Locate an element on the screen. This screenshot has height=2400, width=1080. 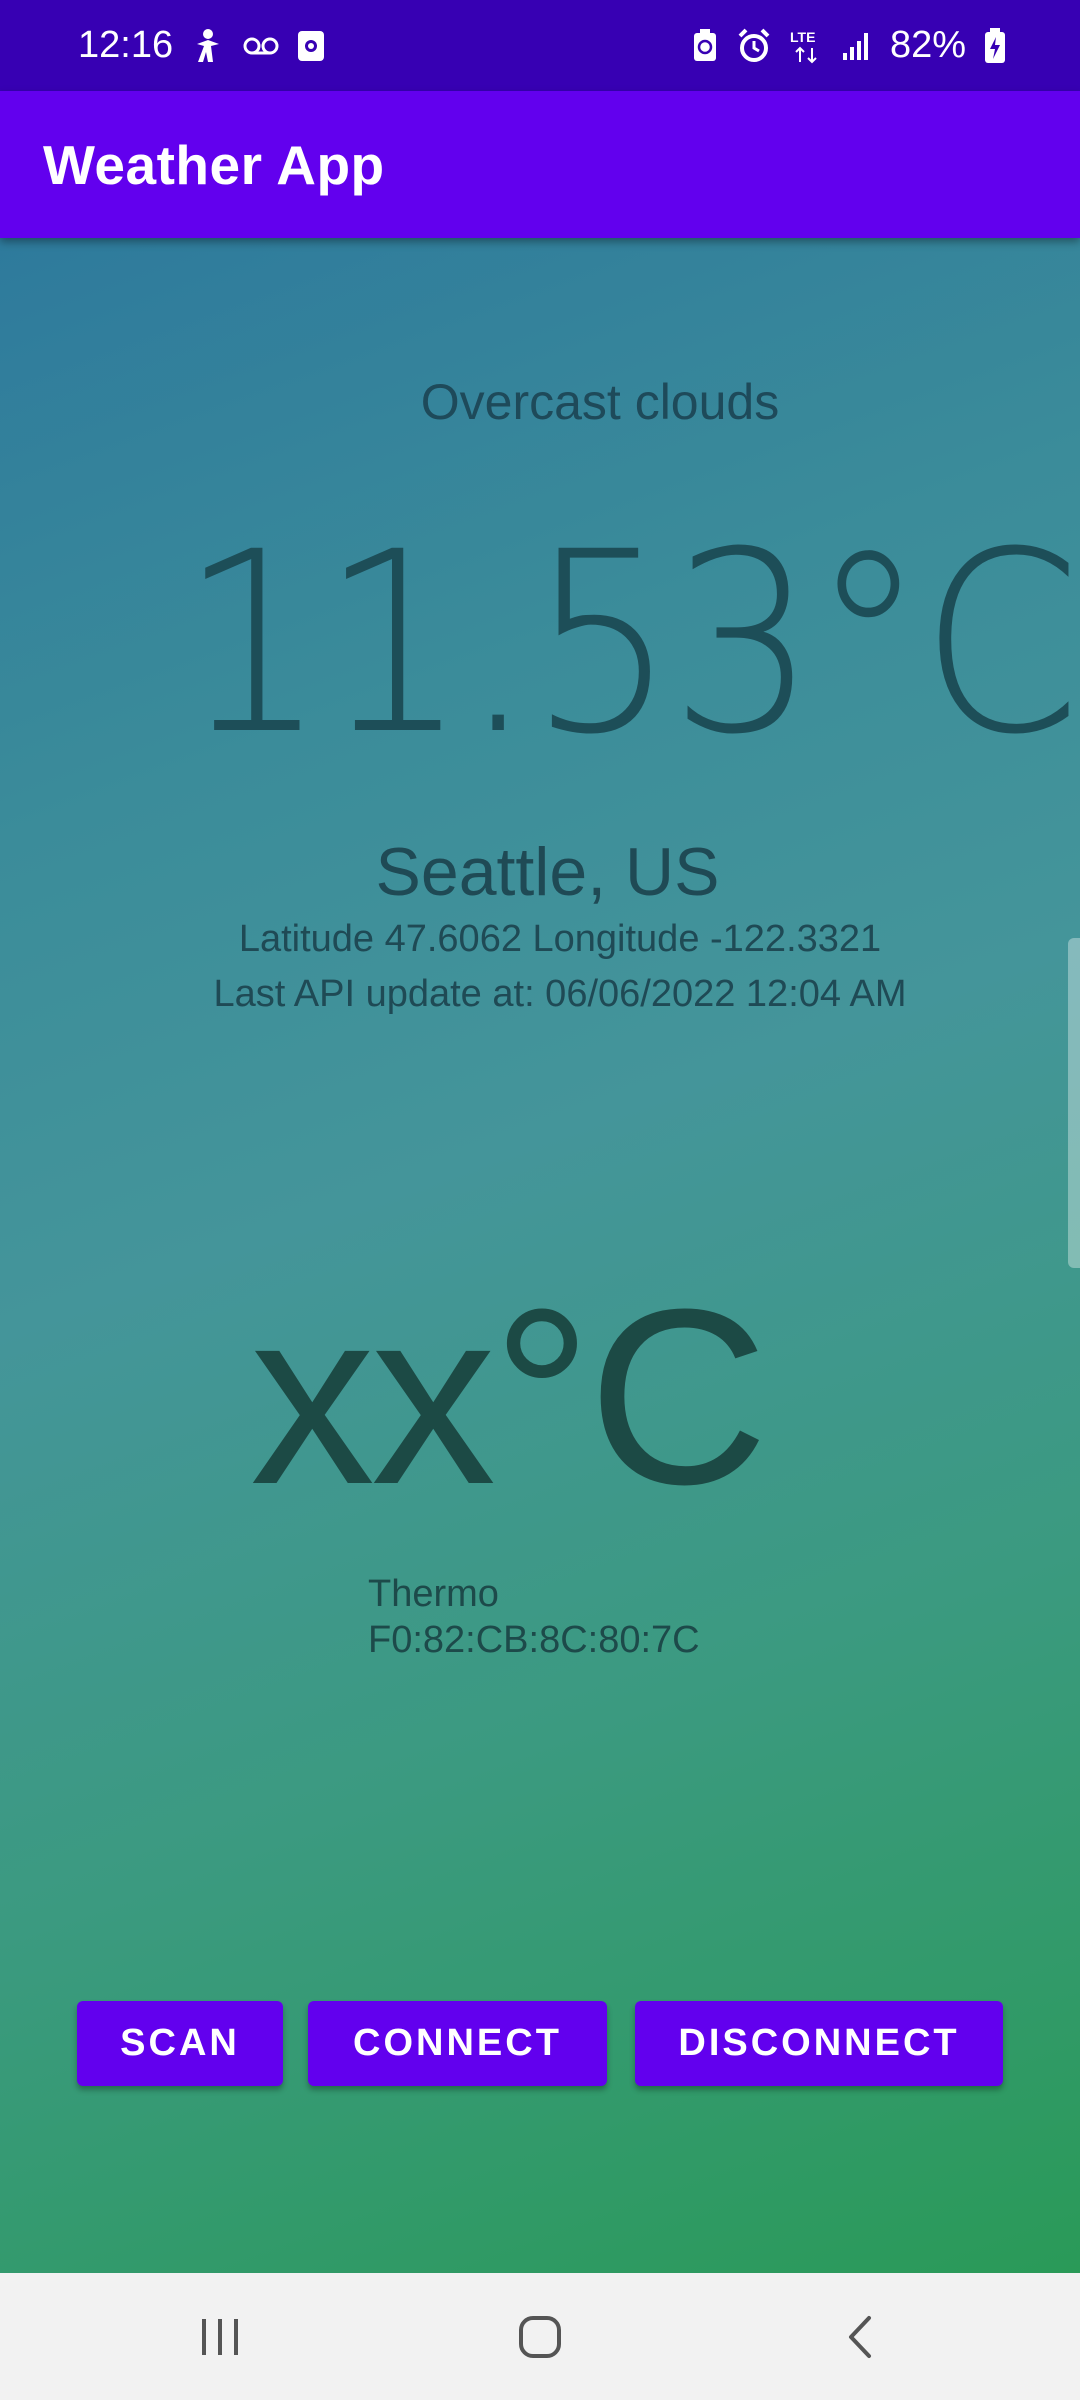
status-bar: 12:16 LTE 82% is located at coordinates (540, 45).